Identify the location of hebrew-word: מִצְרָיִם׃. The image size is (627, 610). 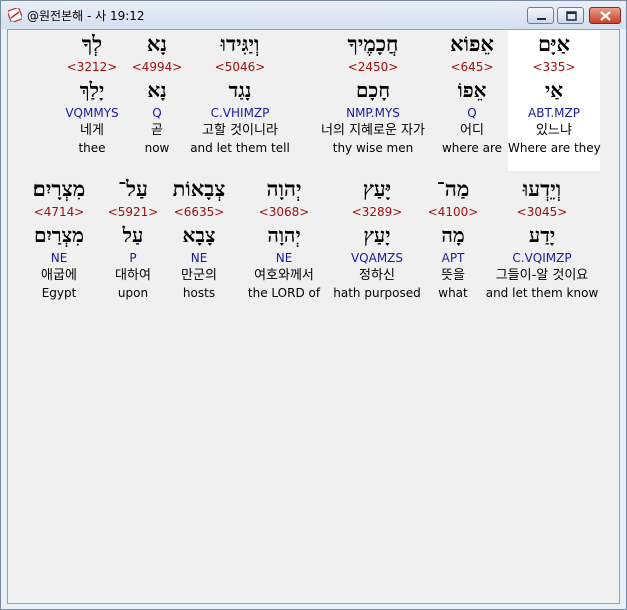
(59, 188).